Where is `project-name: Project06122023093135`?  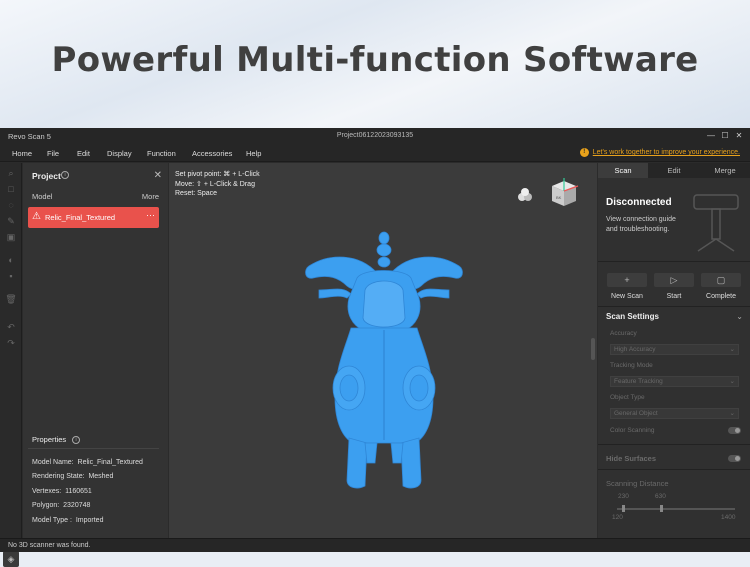 project-name: Project06122023093135 is located at coordinates (375, 135).